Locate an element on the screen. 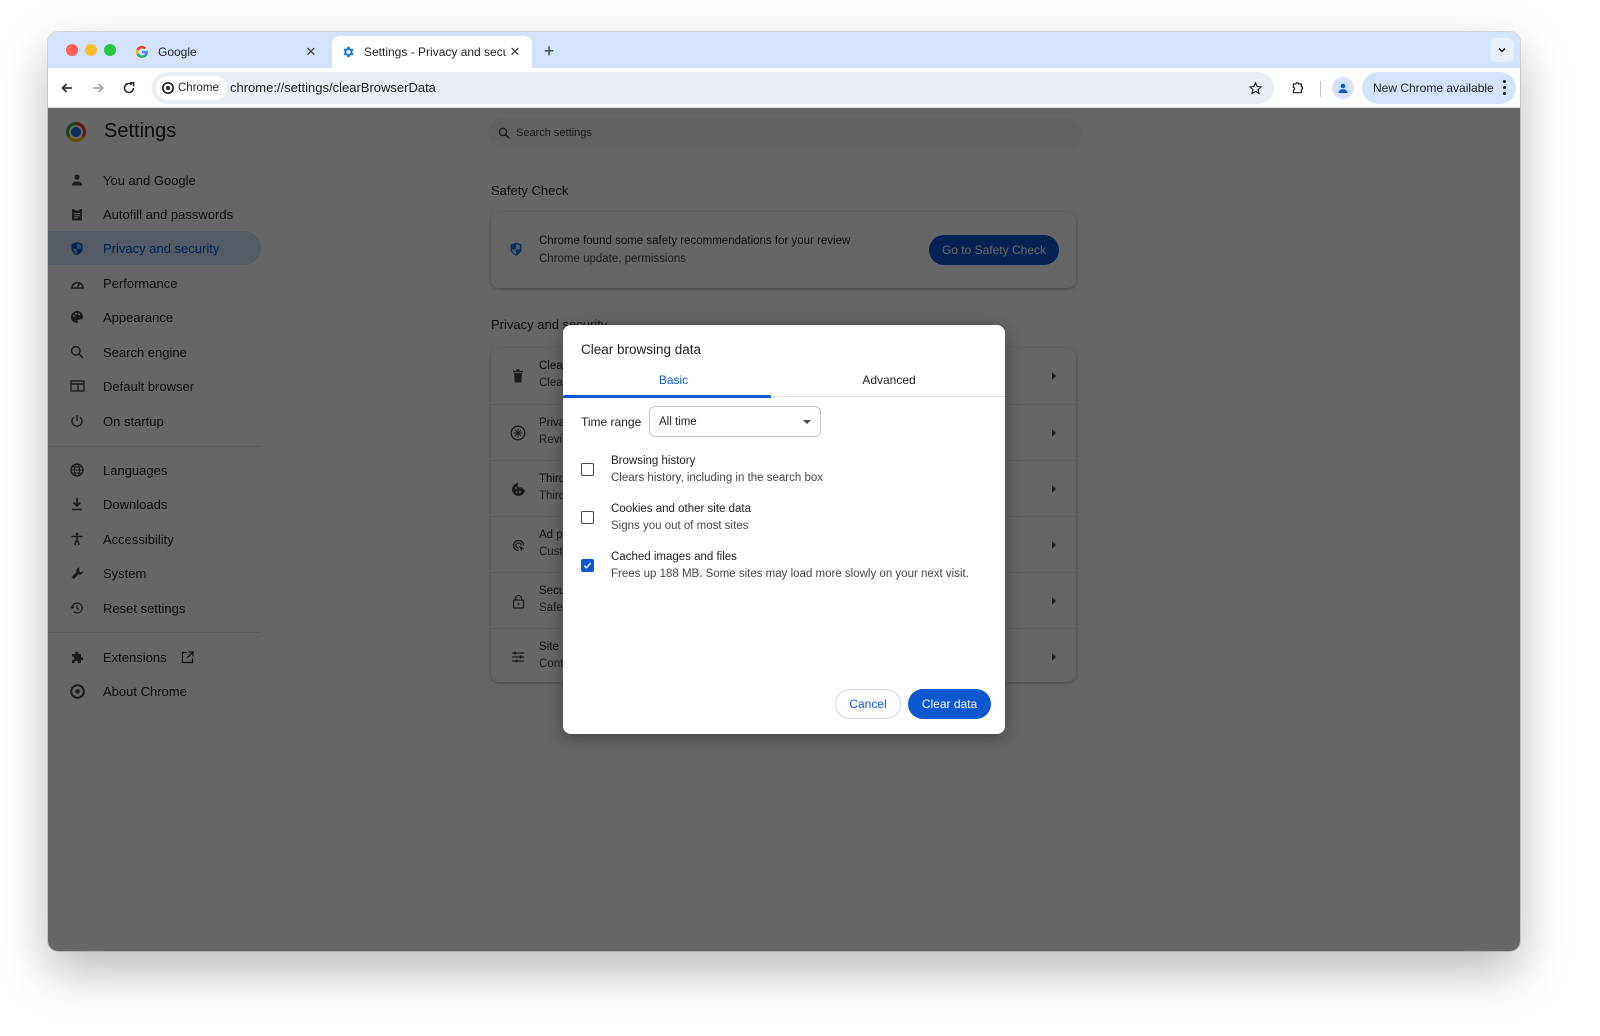  tab-basic: Basic is located at coordinates (673, 380).